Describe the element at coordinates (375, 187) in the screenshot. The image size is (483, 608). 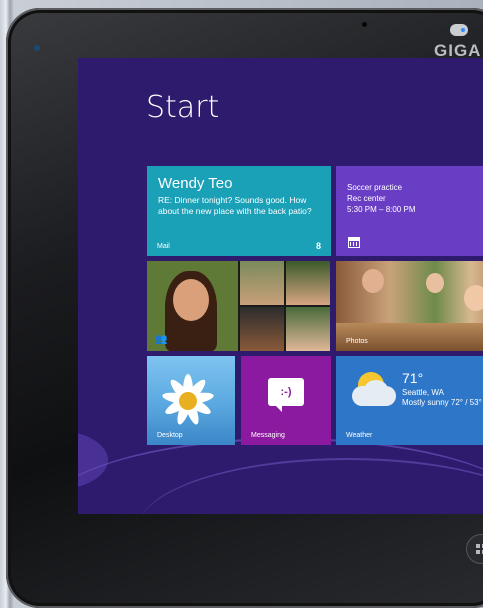
I see `calendar-event: Soccer practice` at that location.